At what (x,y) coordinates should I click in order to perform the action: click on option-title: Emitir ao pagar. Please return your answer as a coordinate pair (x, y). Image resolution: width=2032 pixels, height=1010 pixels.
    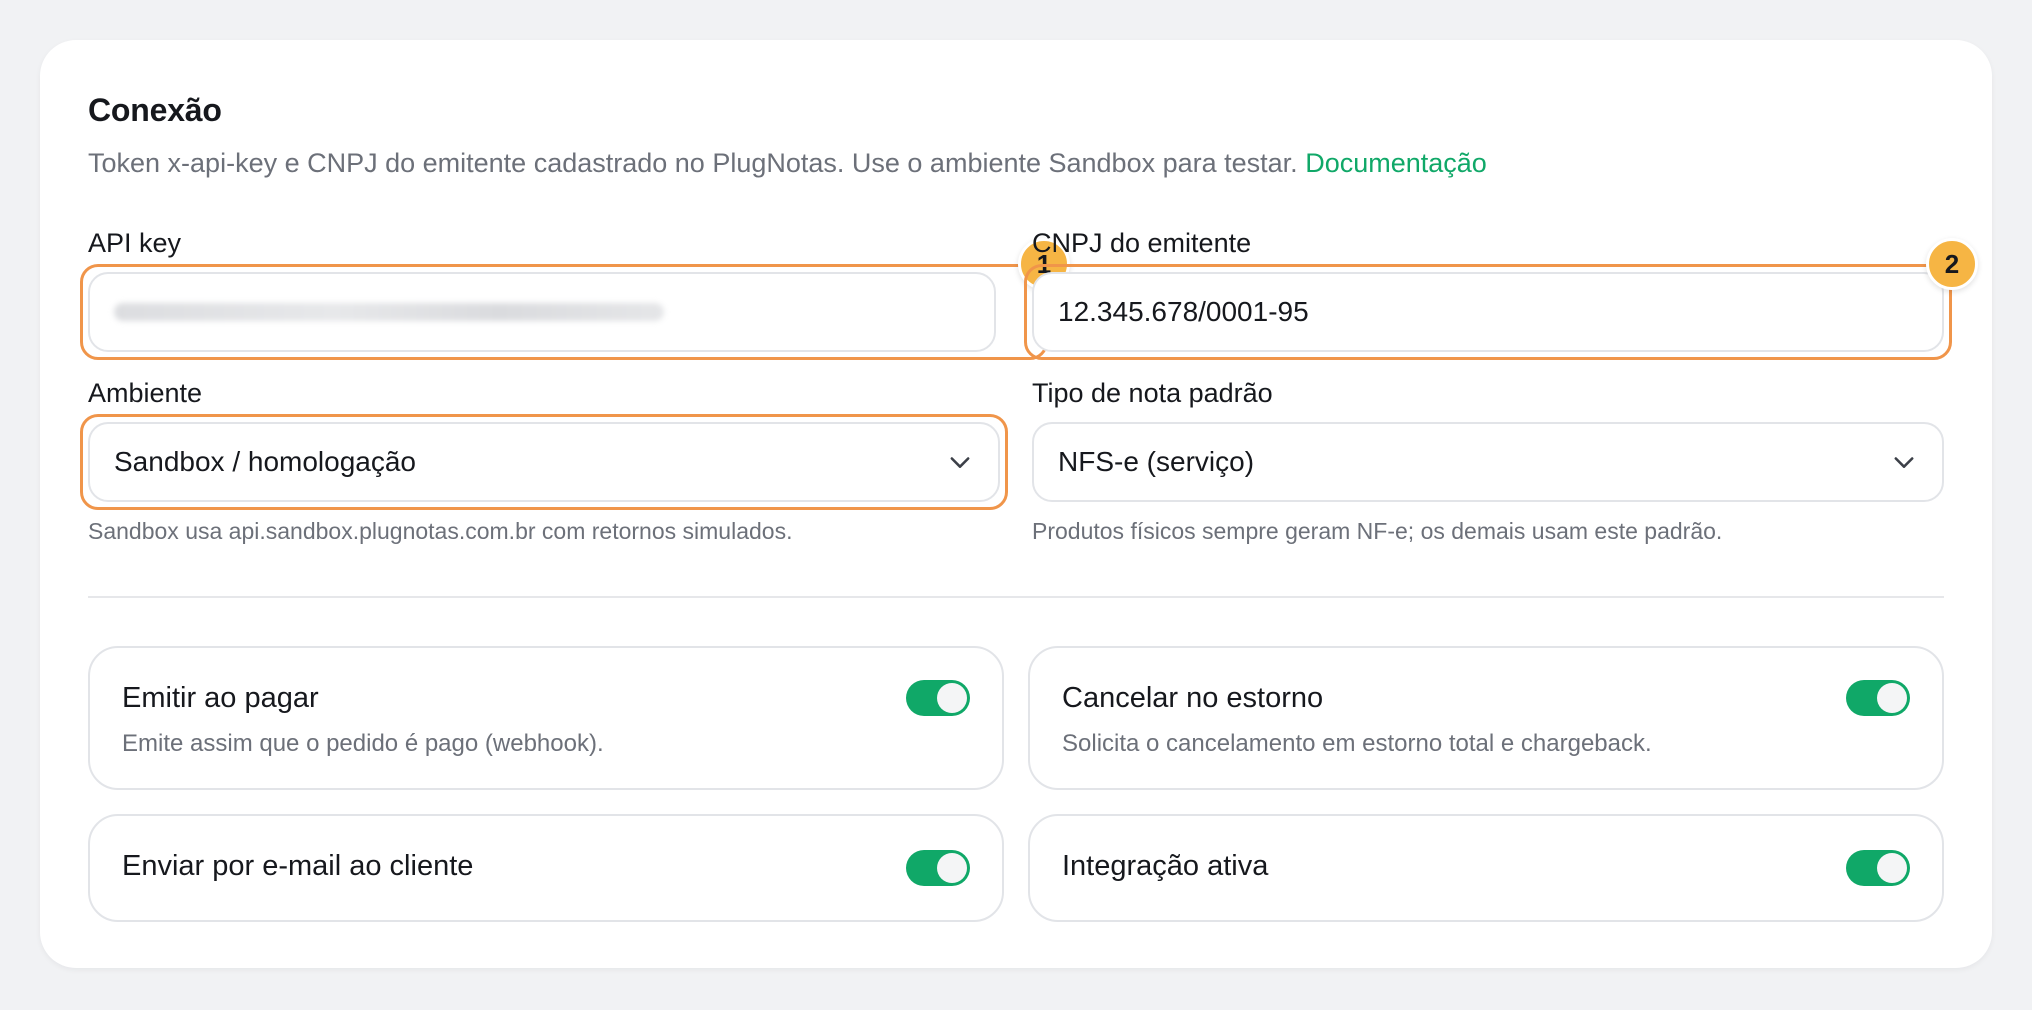
    Looking at the image, I should click on (220, 698).